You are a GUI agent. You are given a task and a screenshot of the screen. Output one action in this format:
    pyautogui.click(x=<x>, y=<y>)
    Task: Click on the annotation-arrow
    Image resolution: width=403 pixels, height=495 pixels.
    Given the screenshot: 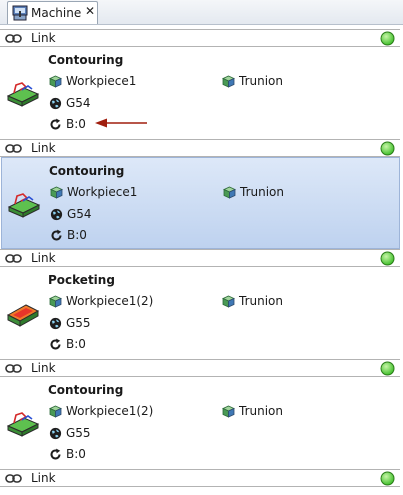 What is the action you would take?
    pyautogui.click(x=121, y=123)
    